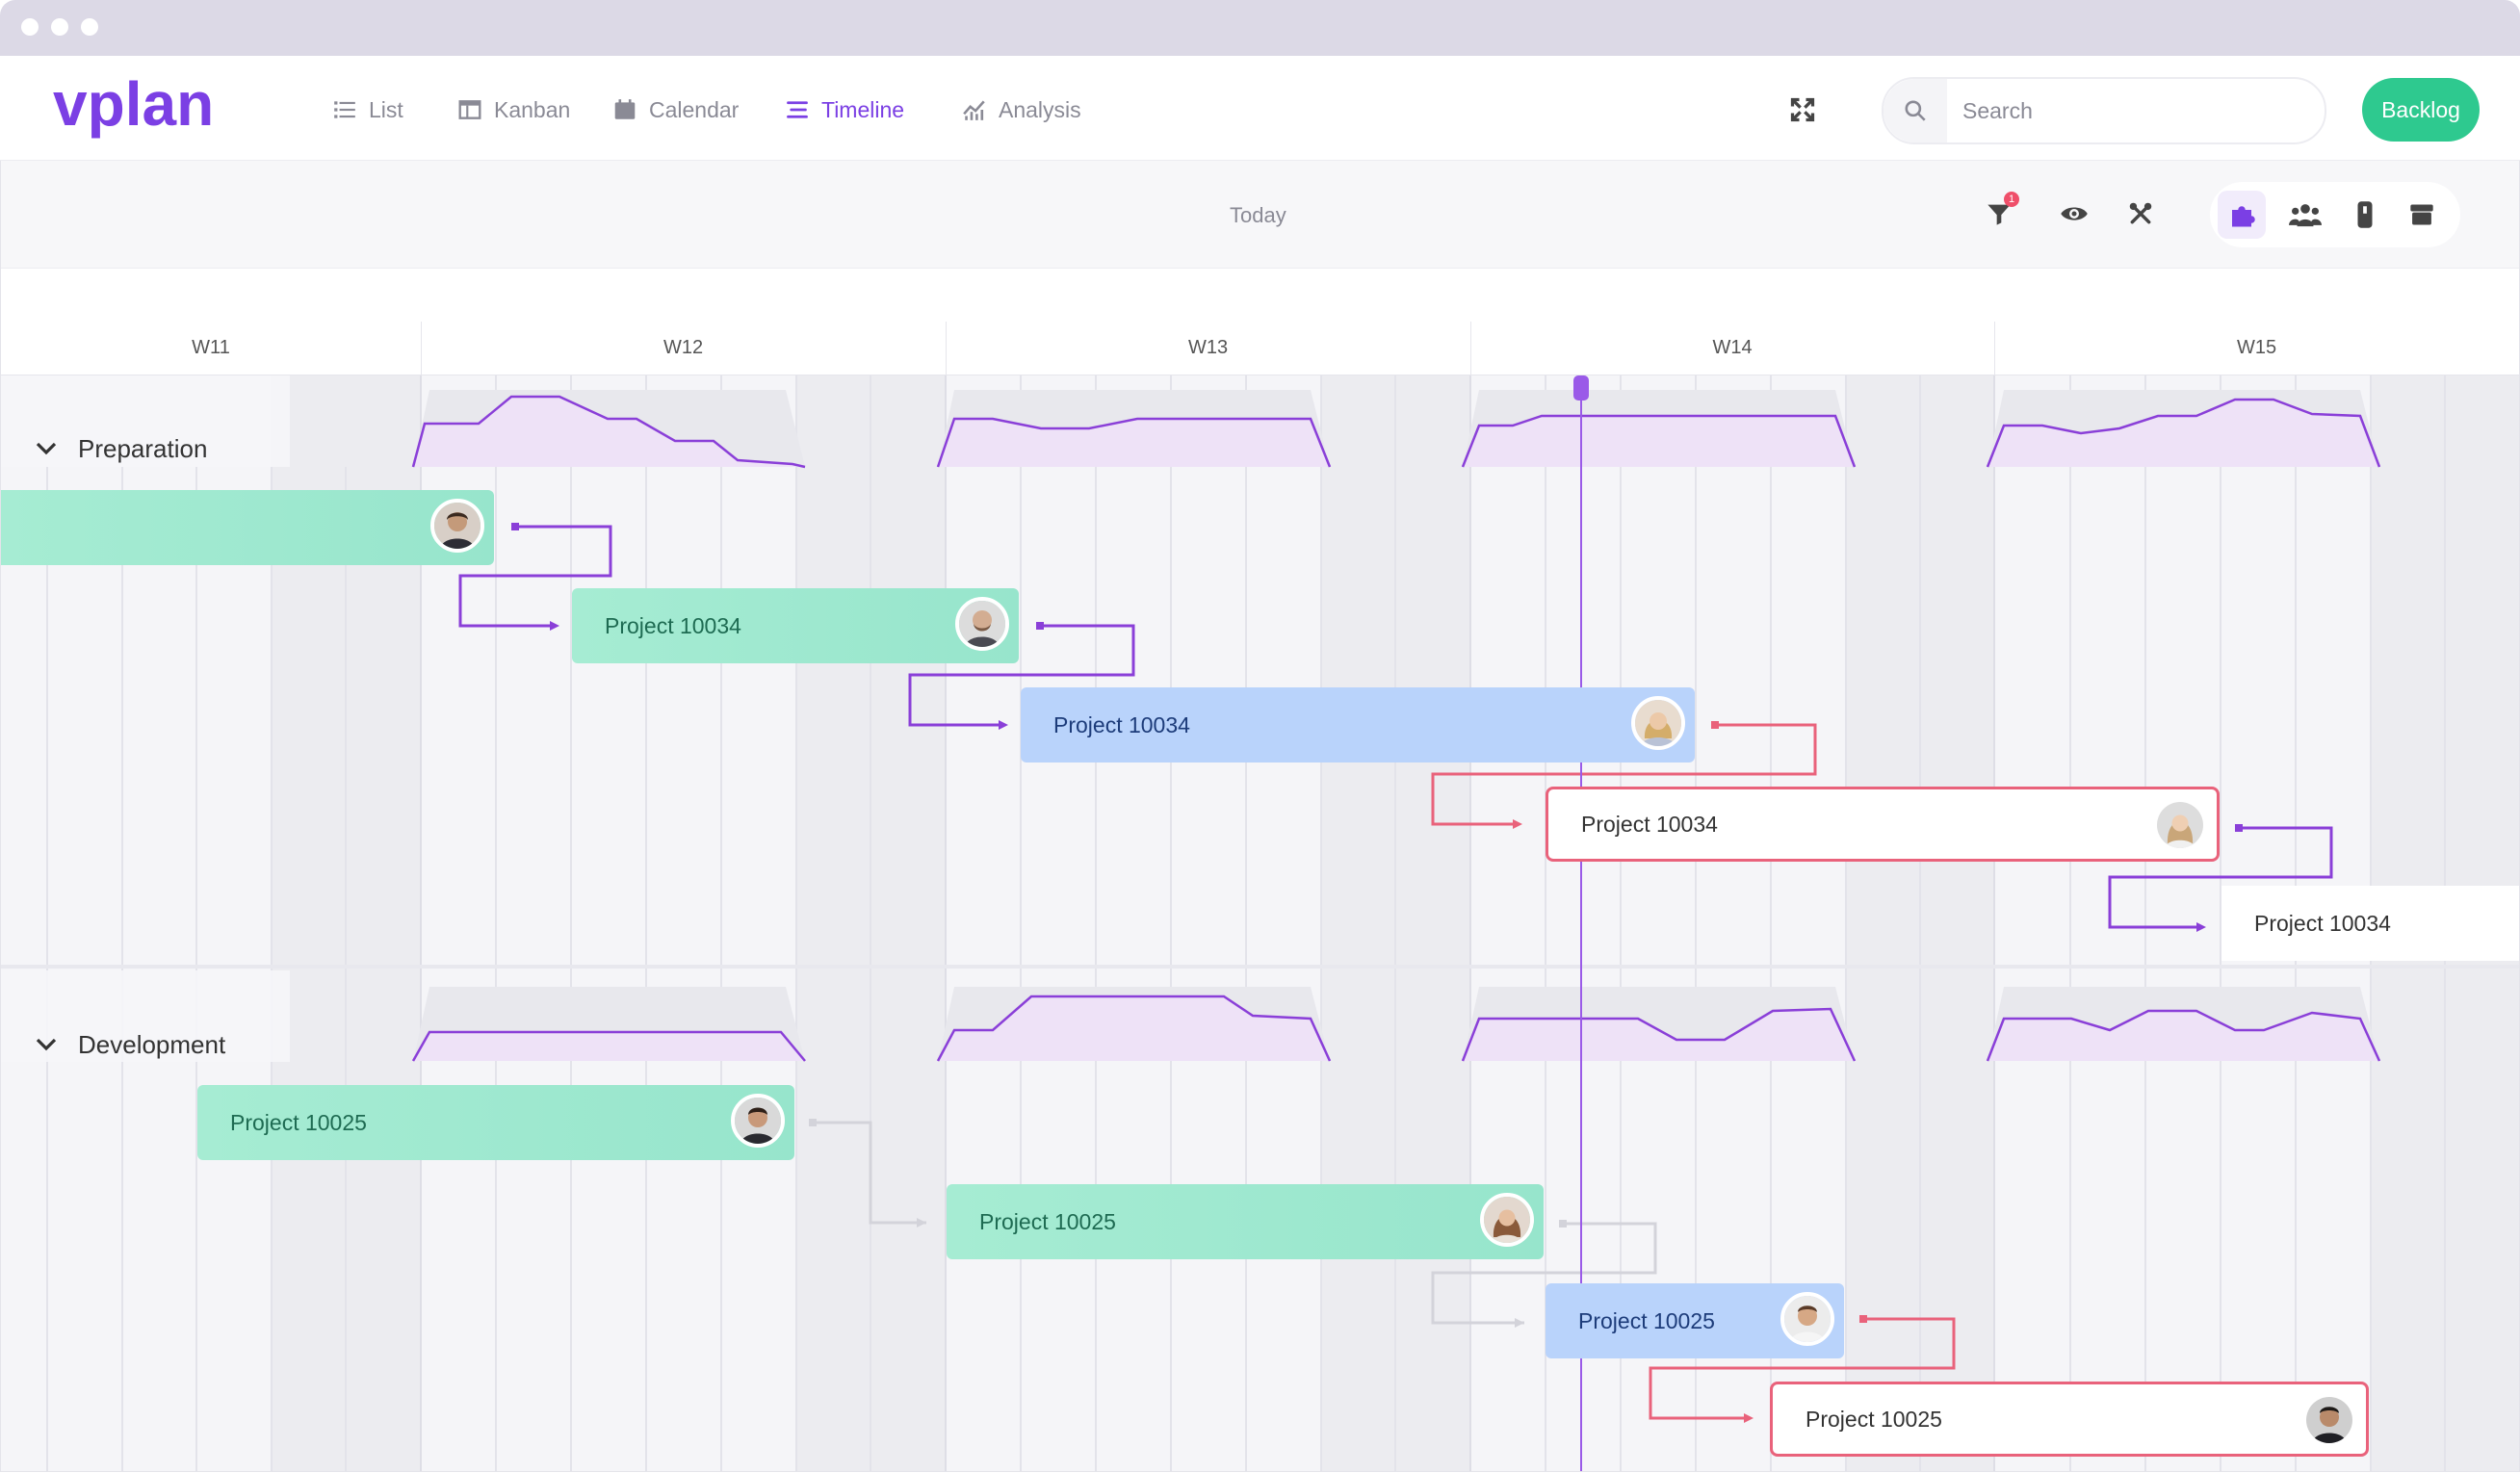  Describe the element at coordinates (1260, 28) in the screenshot. I see `window-titlebar` at that location.